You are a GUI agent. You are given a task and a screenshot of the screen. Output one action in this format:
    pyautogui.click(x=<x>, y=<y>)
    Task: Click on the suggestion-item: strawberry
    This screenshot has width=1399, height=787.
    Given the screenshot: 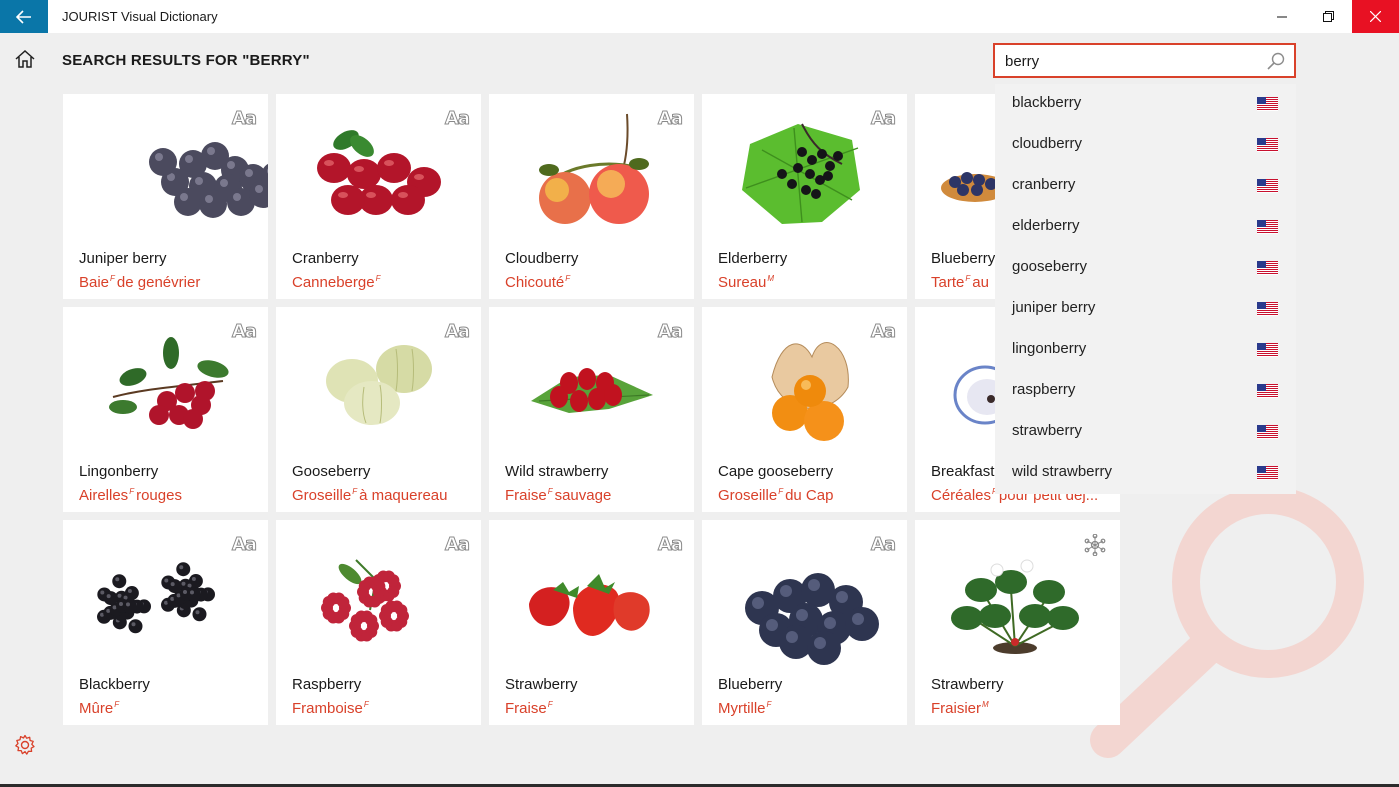 What is the action you would take?
    pyautogui.click(x=1145, y=432)
    